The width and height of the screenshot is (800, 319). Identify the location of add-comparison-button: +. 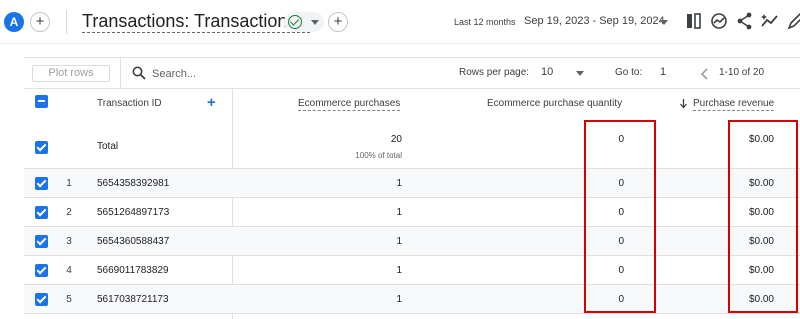
(40, 22).